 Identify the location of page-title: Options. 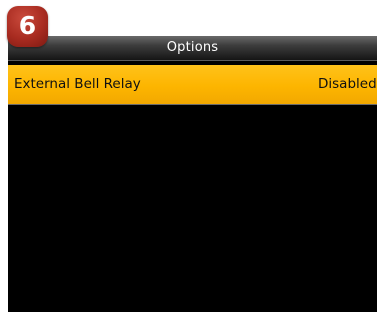
(192, 47).